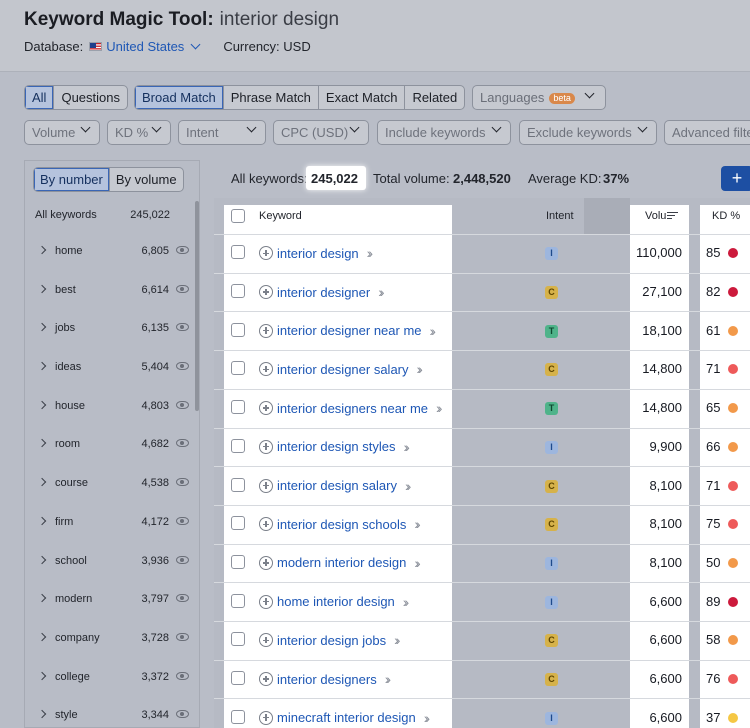 The height and width of the screenshot is (728, 750). Describe the element at coordinates (340, 524) in the screenshot. I see `keyword-link: interior design schools ››` at that location.